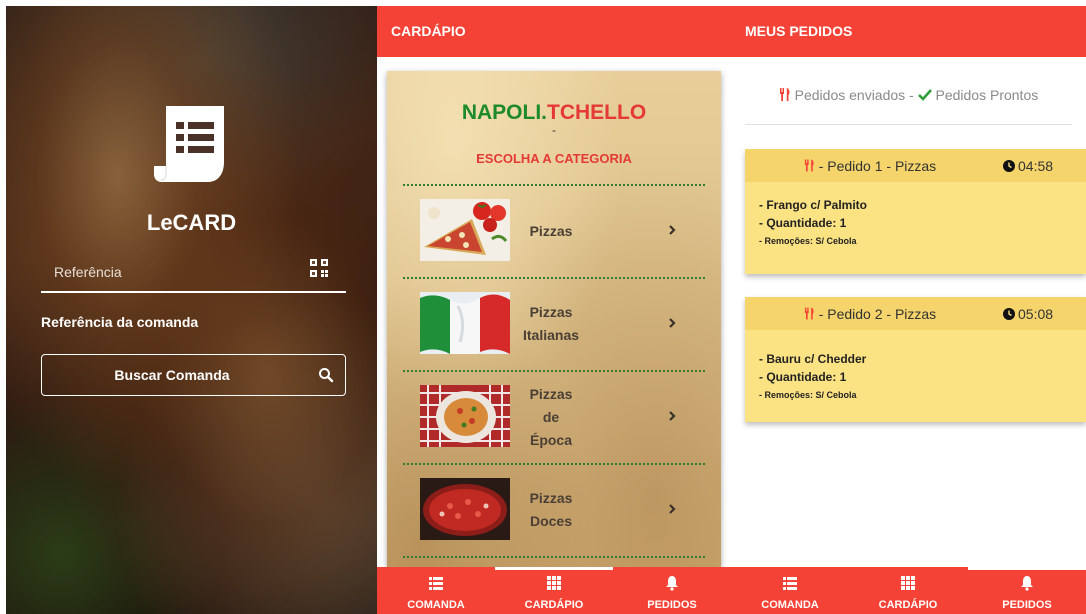  What do you see at coordinates (193, 145) in the screenshot?
I see `receipt-list-icon` at bounding box center [193, 145].